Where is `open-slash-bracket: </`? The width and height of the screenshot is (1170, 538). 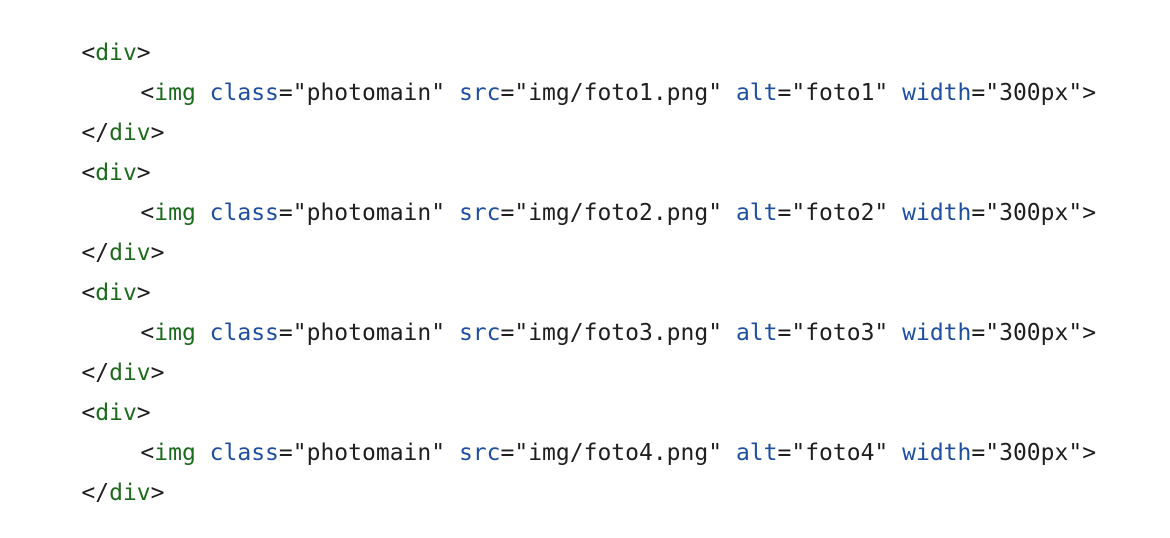 open-slash-bracket: </ is located at coordinates (95, 493).